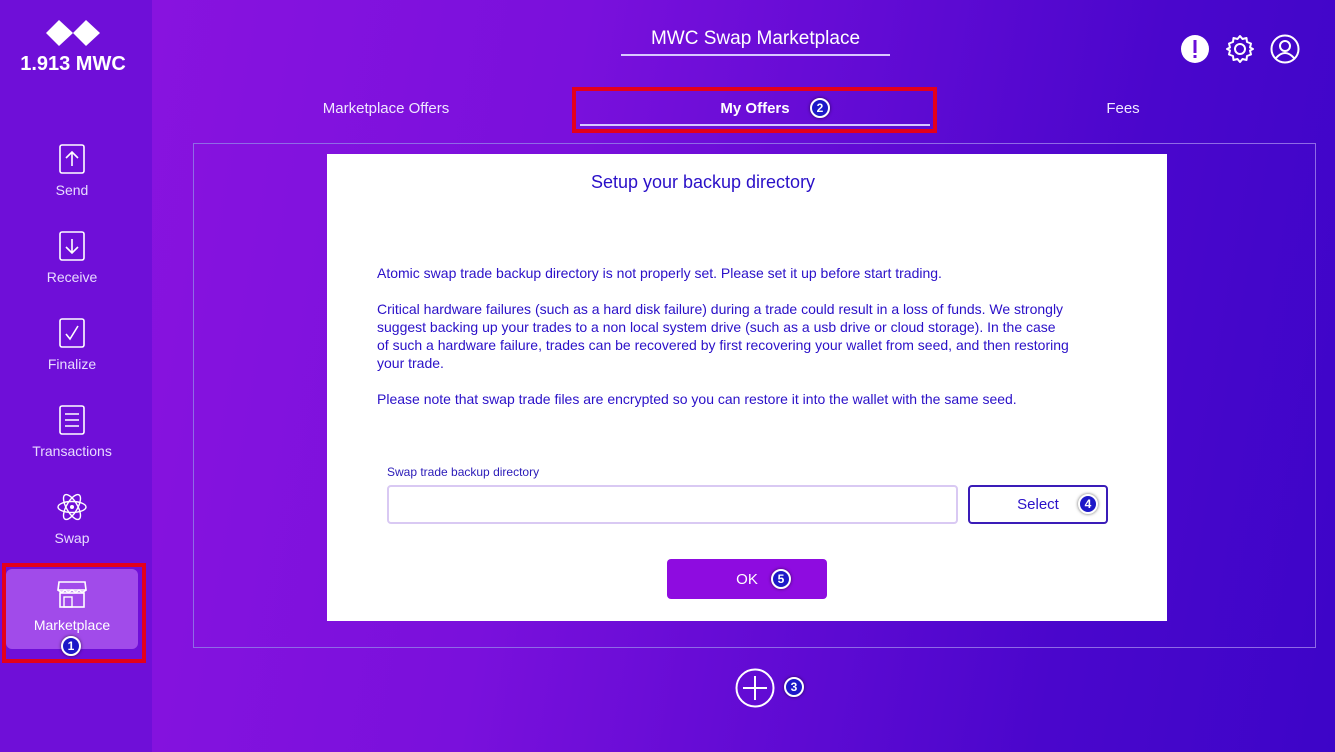 Image resolution: width=1335 pixels, height=752 pixels. Describe the element at coordinates (820, 108) in the screenshot. I see `step-badge-2: 2` at that location.